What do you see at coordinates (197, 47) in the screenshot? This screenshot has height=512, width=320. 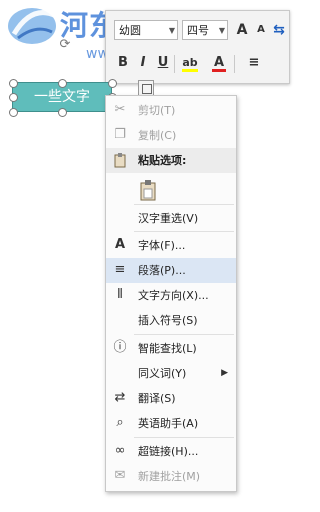 I see `mini-toolbar: 幼圆 ▼ 四号 ▼ A A ⇆ B I U ab A ≡` at bounding box center [197, 47].